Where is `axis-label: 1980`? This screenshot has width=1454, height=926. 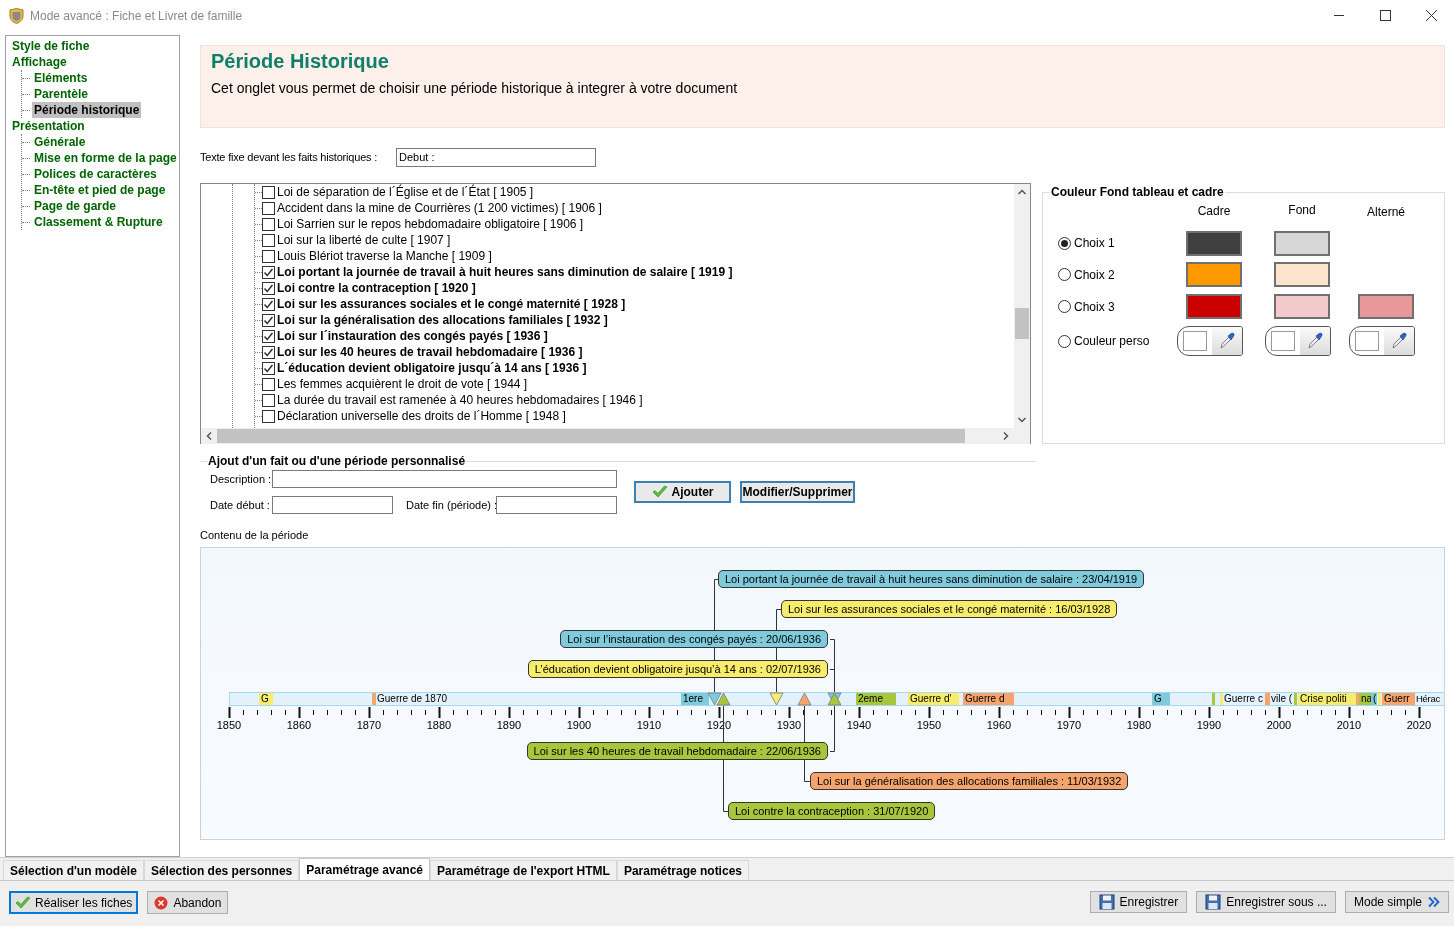
axis-label: 1980 is located at coordinates (1139, 725).